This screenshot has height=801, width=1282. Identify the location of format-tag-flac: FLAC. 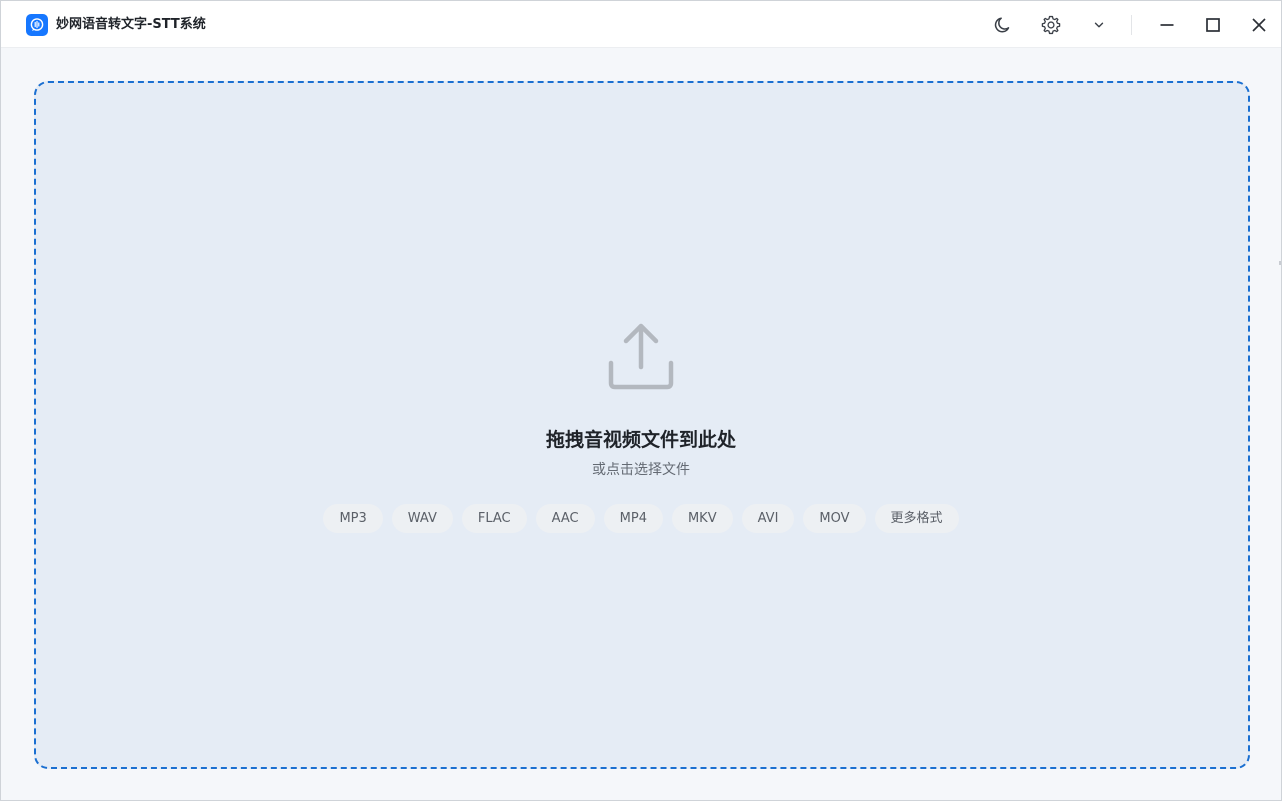
(494, 518).